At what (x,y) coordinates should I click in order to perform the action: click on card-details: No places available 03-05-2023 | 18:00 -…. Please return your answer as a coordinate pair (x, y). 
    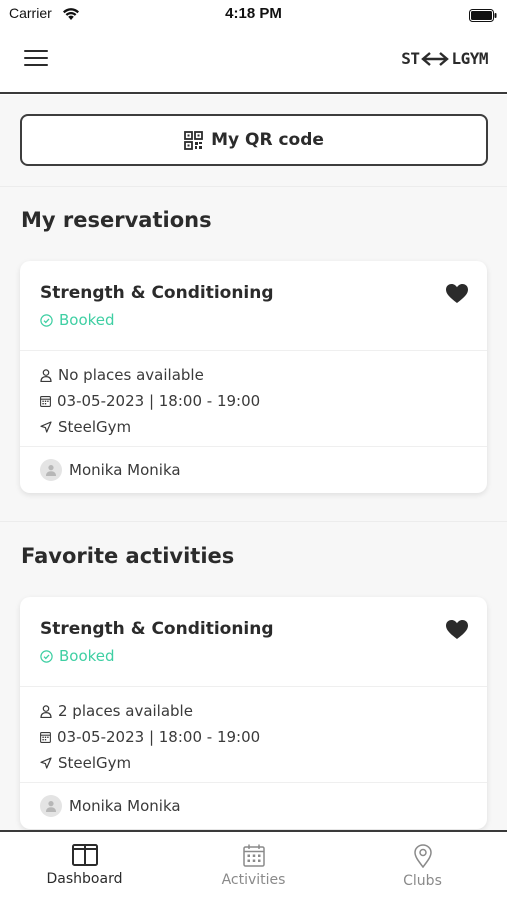
    Looking at the image, I should click on (253, 399).